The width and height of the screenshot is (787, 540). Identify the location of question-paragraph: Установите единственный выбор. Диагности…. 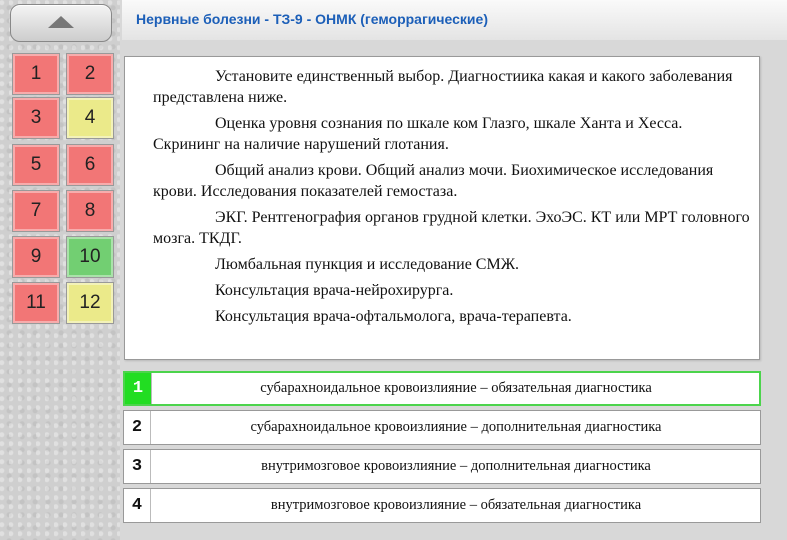
(443, 87).